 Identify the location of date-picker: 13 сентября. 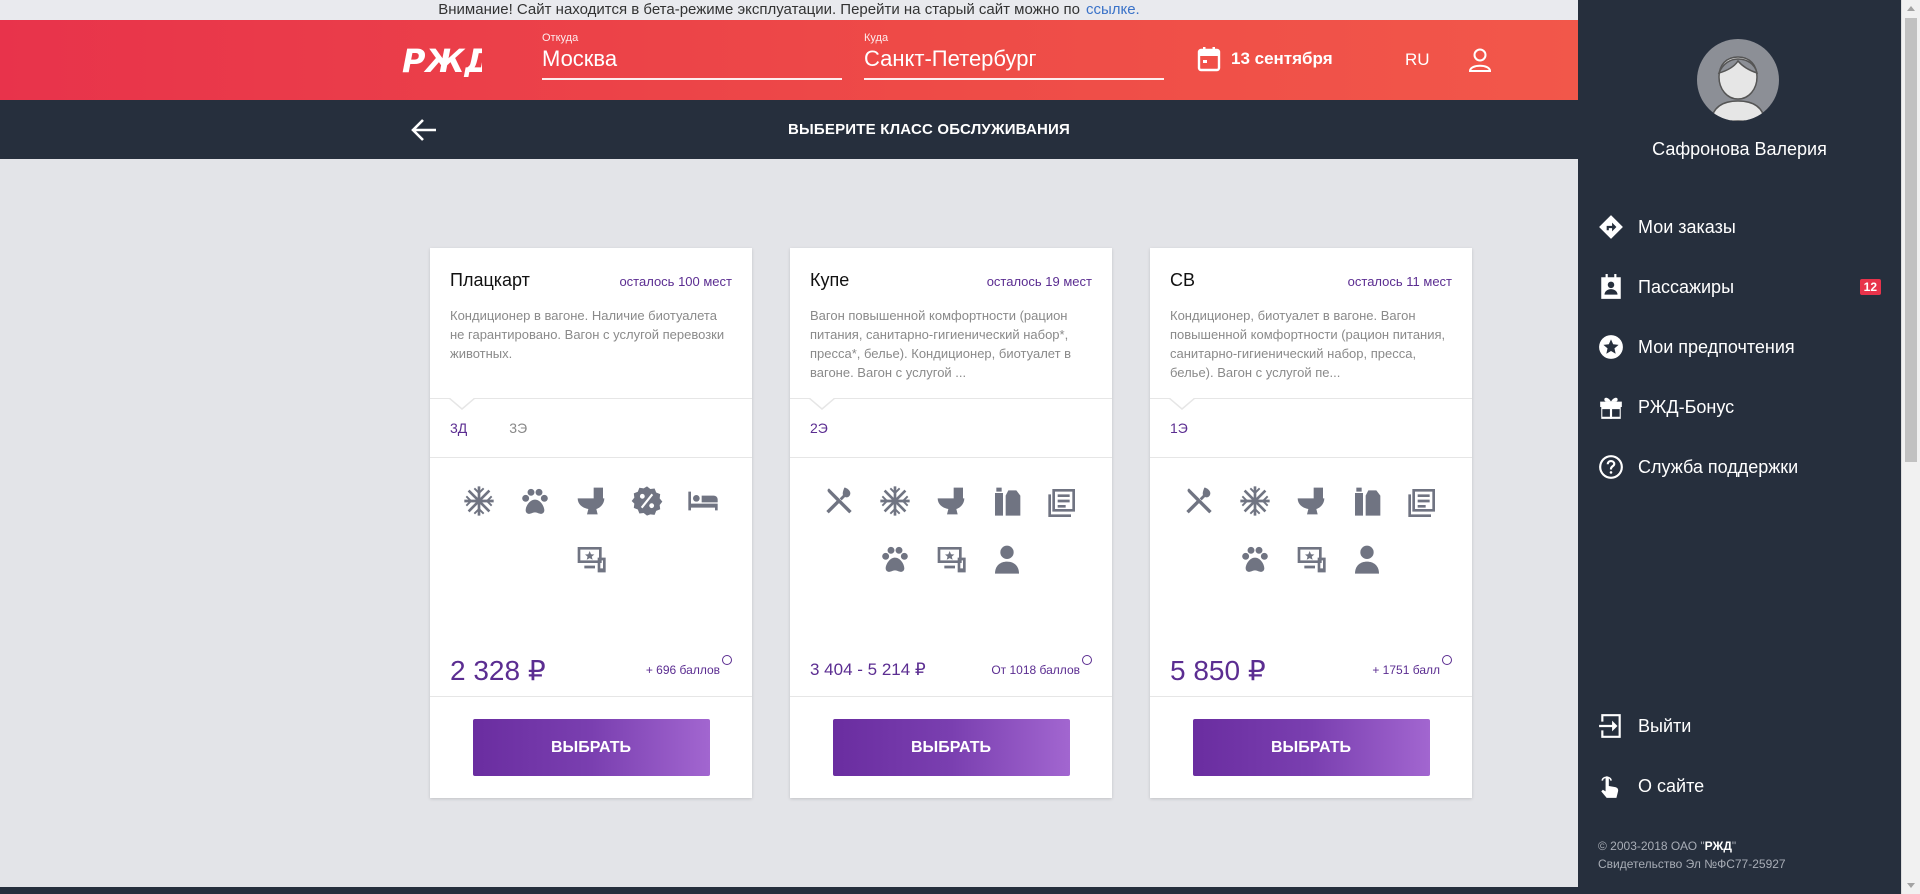
(1265, 59).